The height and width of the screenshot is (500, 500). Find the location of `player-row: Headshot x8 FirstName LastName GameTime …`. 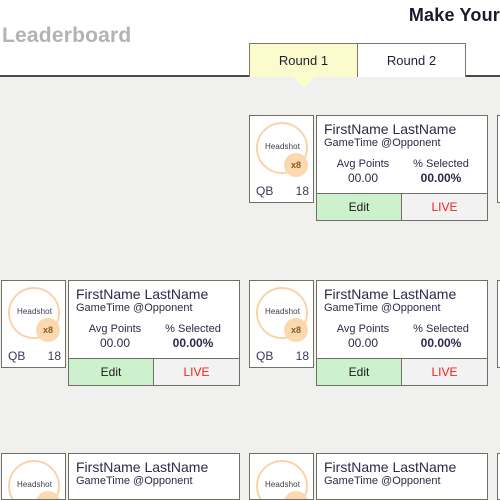

player-row: Headshot x8 FirstName LastName GameTime … is located at coordinates (250, 476).